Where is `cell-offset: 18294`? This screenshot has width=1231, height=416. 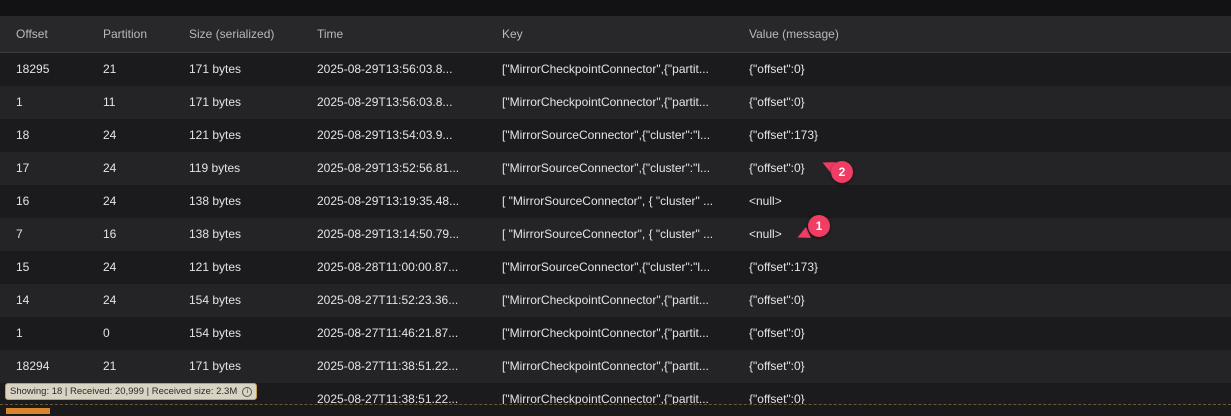 cell-offset: 18294 is located at coordinates (33, 366).